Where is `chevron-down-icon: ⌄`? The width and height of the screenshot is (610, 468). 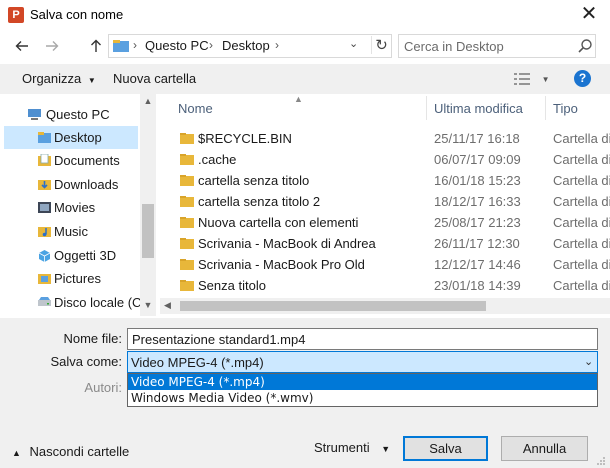 chevron-down-icon: ⌄ is located at coordinates (589, 362).